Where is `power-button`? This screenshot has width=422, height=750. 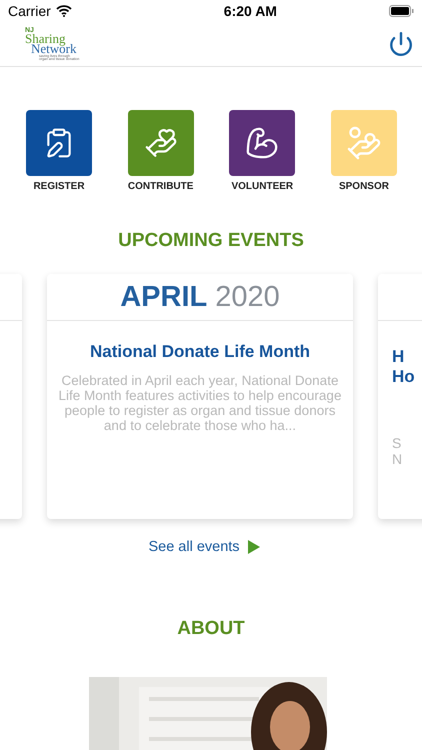
power-button is located at coordinates (401, 44).